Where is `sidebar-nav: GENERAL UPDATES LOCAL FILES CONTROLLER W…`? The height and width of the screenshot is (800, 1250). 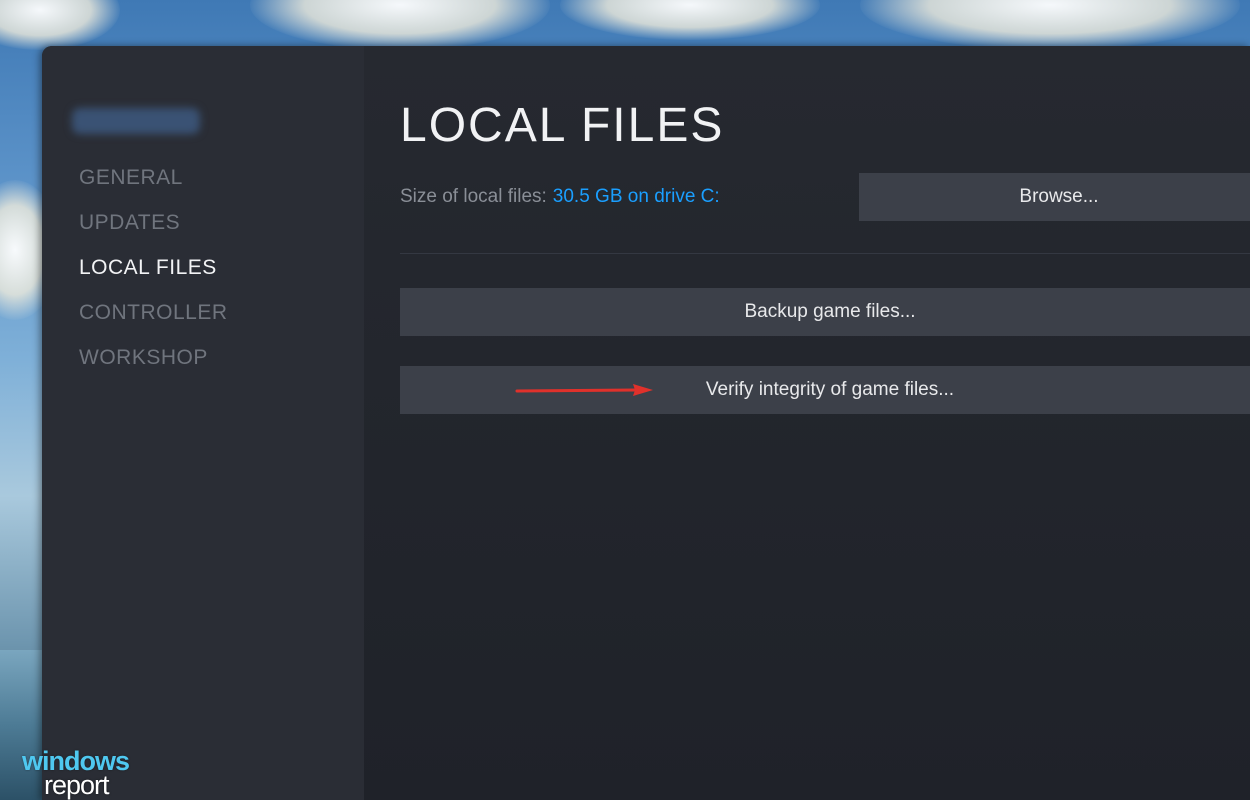 sidebar-nav: GENERAL UPDATES LOCAL FILES CONTROLLER W… is located at coordinates (153, 276).